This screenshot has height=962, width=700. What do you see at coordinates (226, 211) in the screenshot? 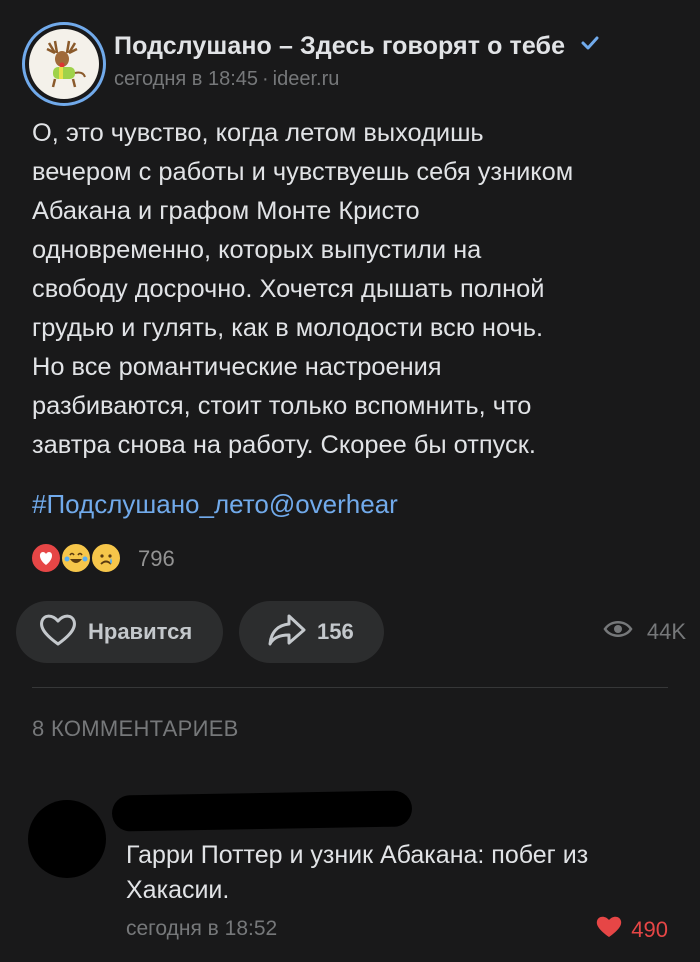
I see `post-text-line: Абакана и графом Монте Кристо` at bounding box center [226, 211].